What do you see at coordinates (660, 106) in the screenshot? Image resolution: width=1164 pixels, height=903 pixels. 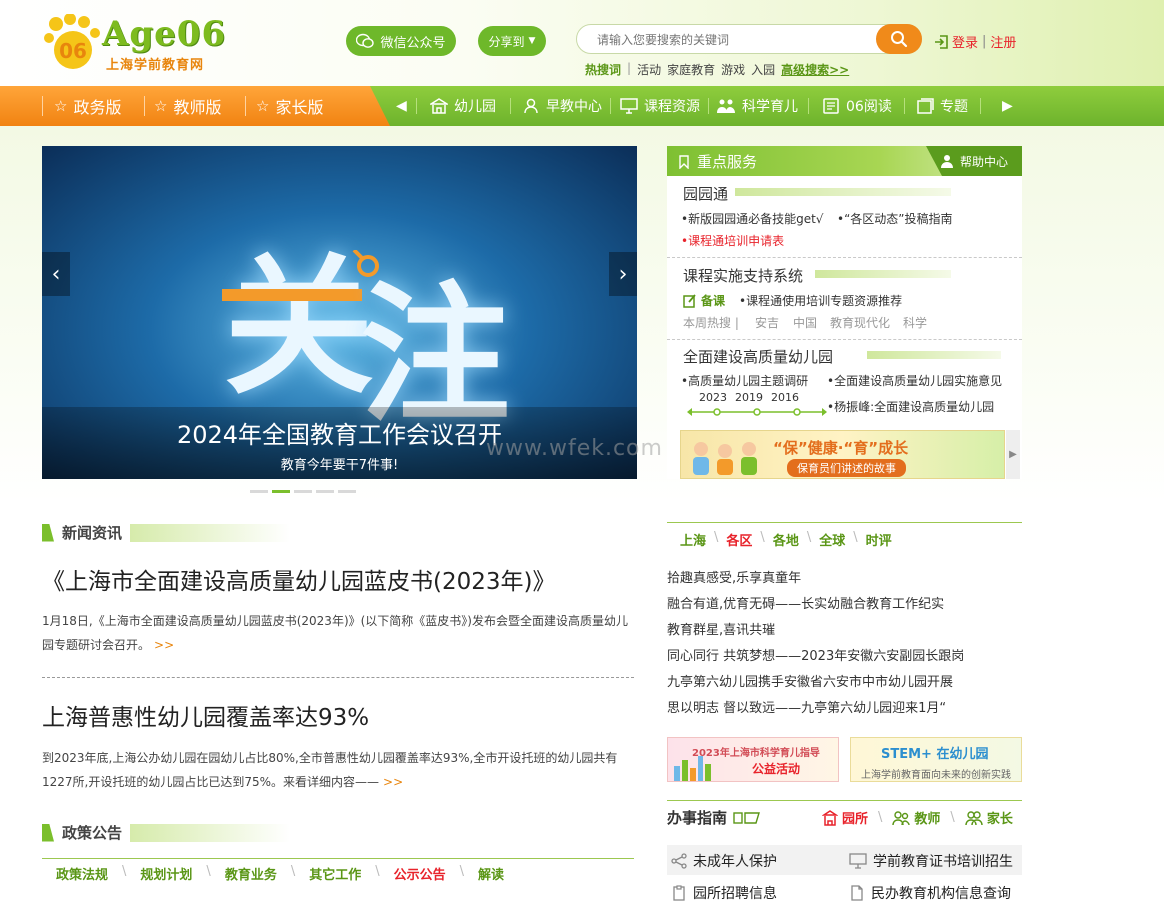 I see `nav-channel-course-resources: 课程资源` at bounding box center [660, 106].